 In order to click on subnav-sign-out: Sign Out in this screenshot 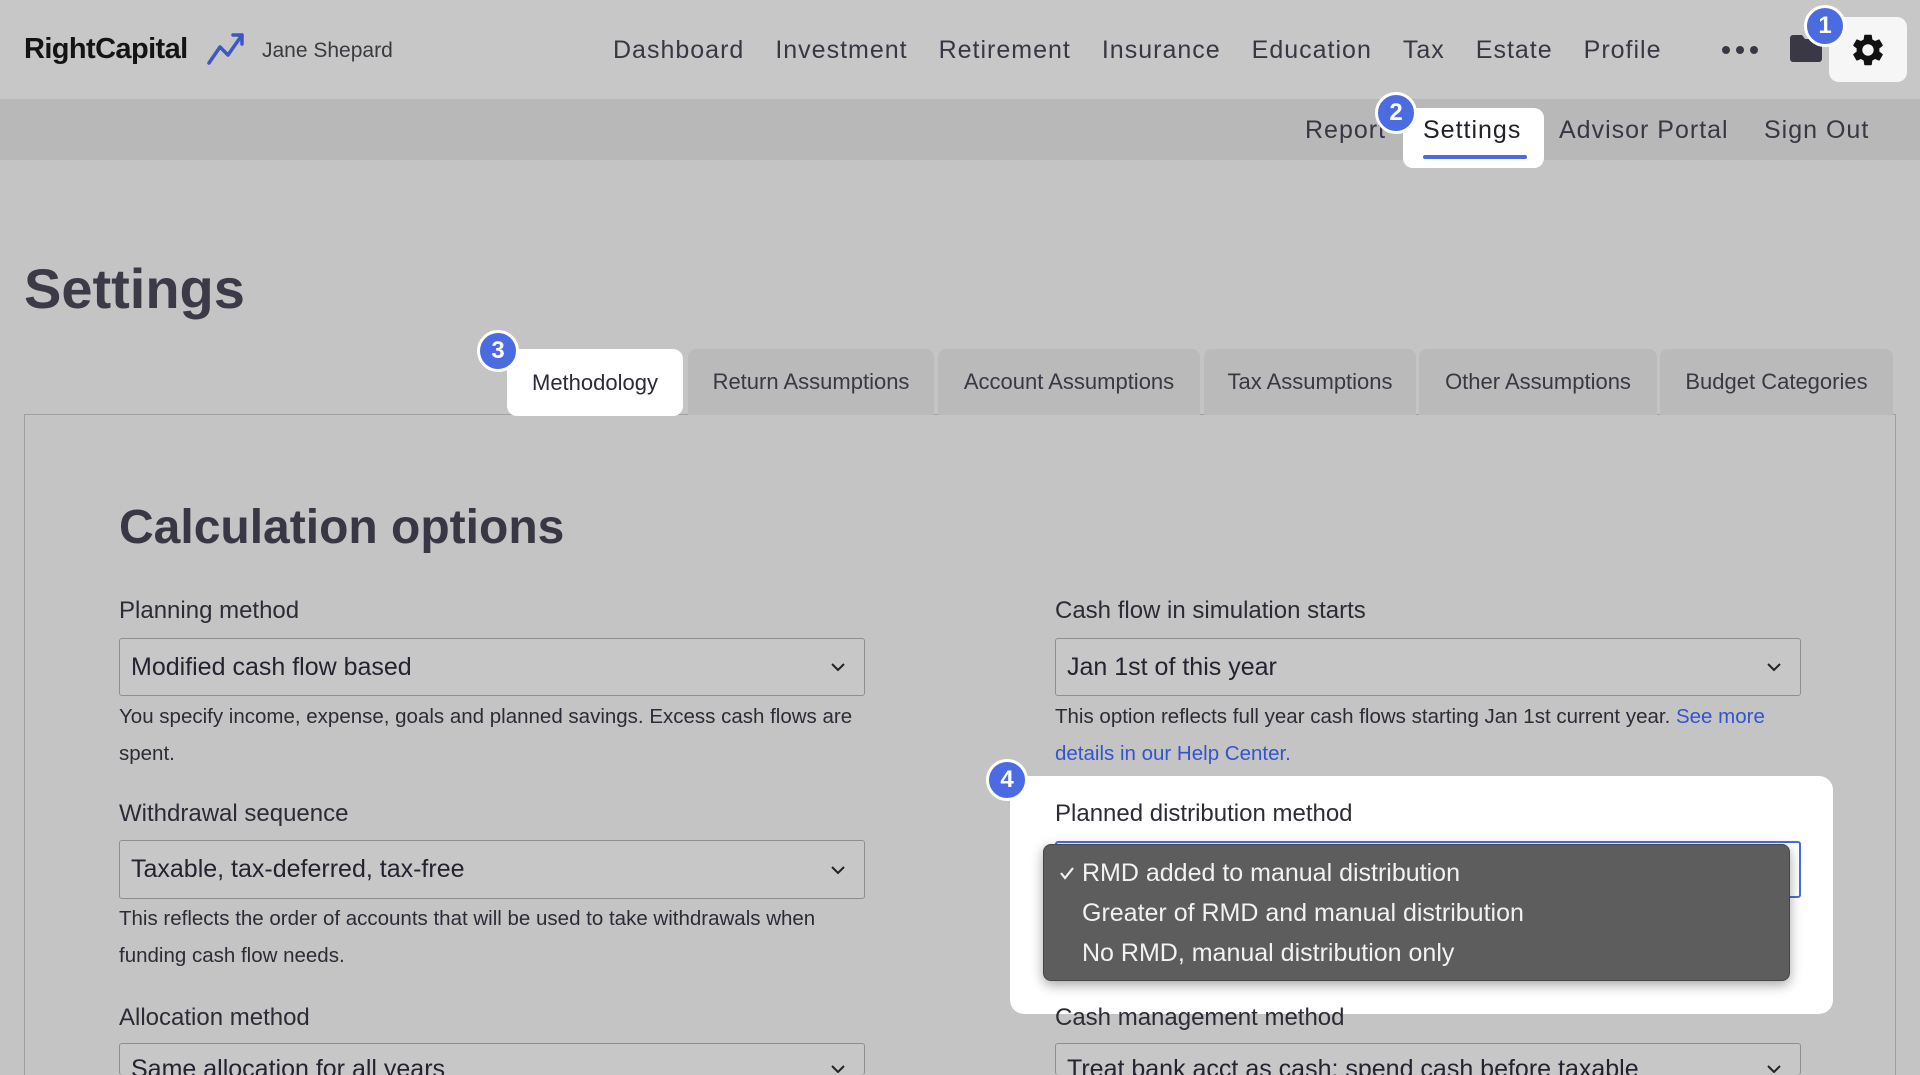, I will do `click(1816, 130)`.